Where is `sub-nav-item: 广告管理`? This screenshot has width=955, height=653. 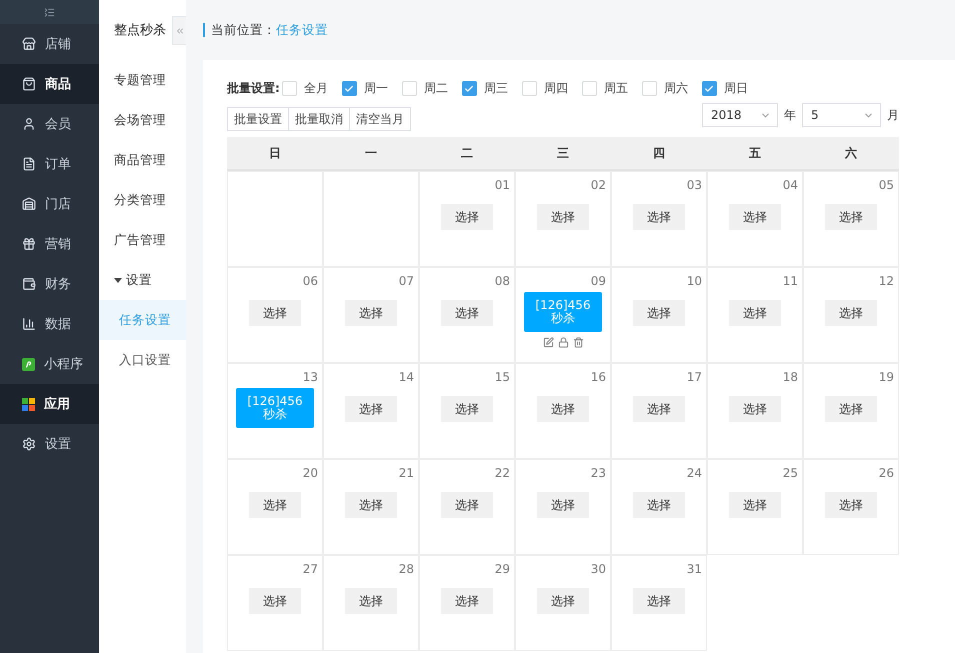 sub-nav-item: 广告管理 is located at coordinates (142, 240).